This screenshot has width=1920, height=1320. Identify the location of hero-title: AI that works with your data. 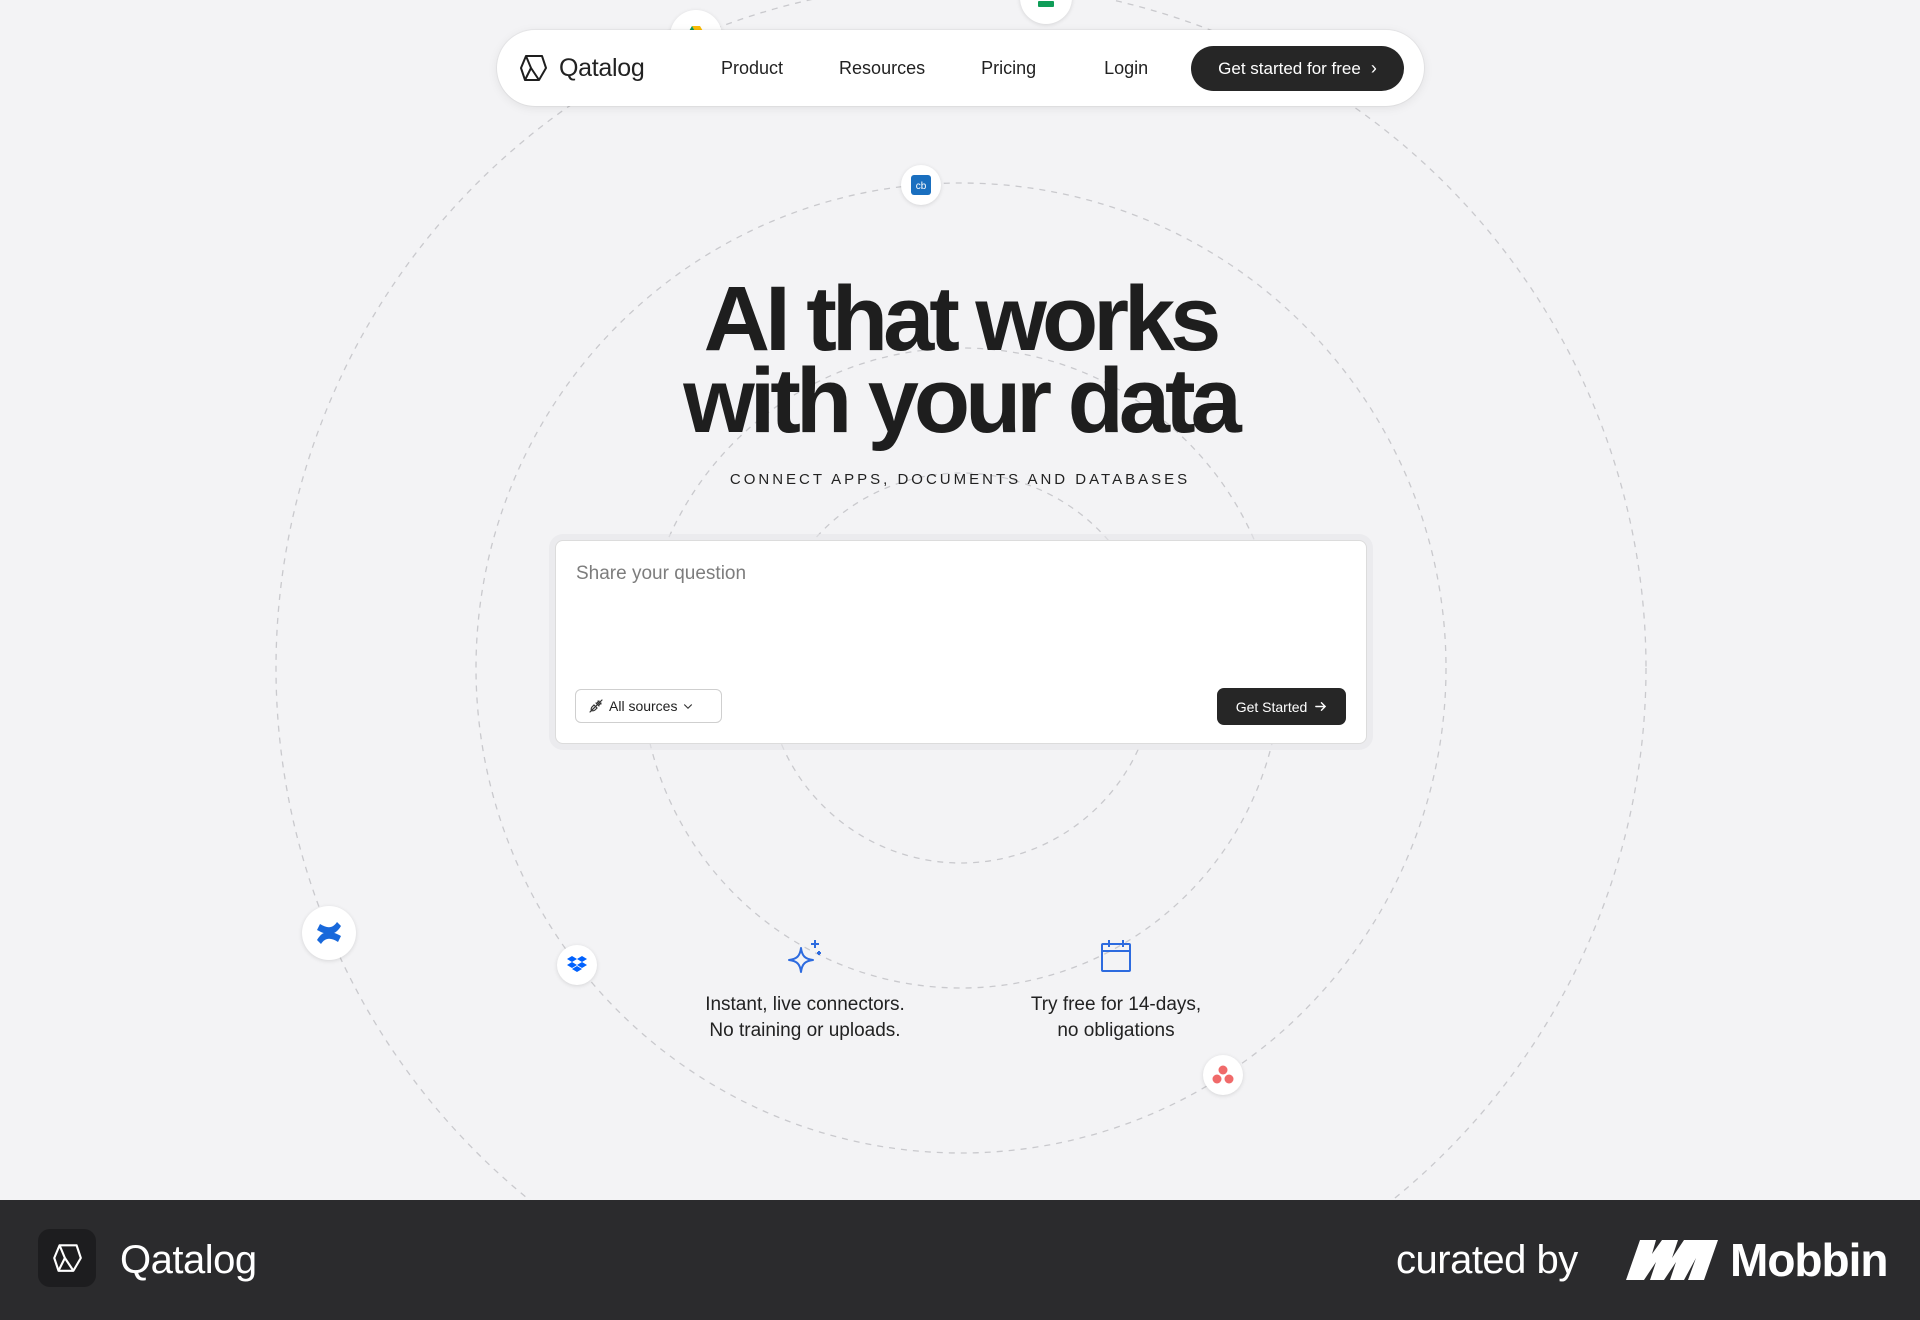
(960, 360).